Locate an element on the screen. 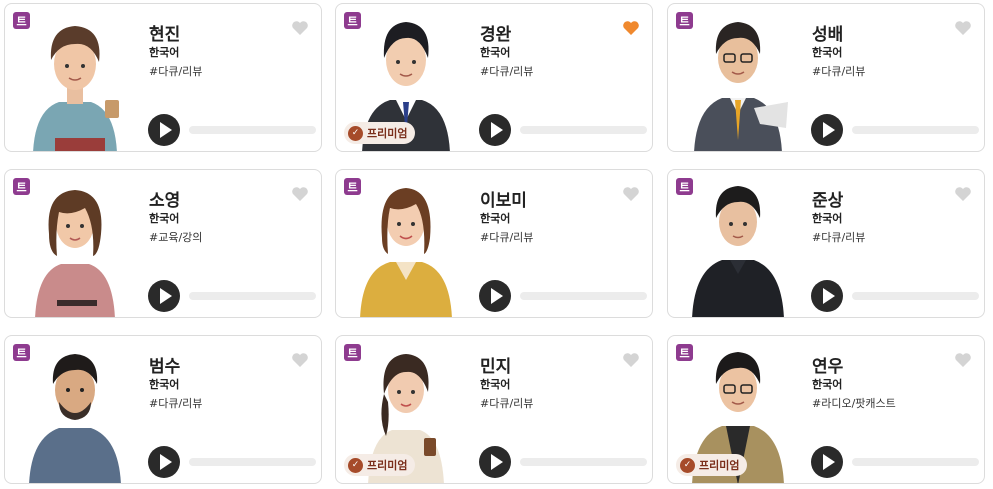  voice-name: 연우 is located at coordinates (828, 367).